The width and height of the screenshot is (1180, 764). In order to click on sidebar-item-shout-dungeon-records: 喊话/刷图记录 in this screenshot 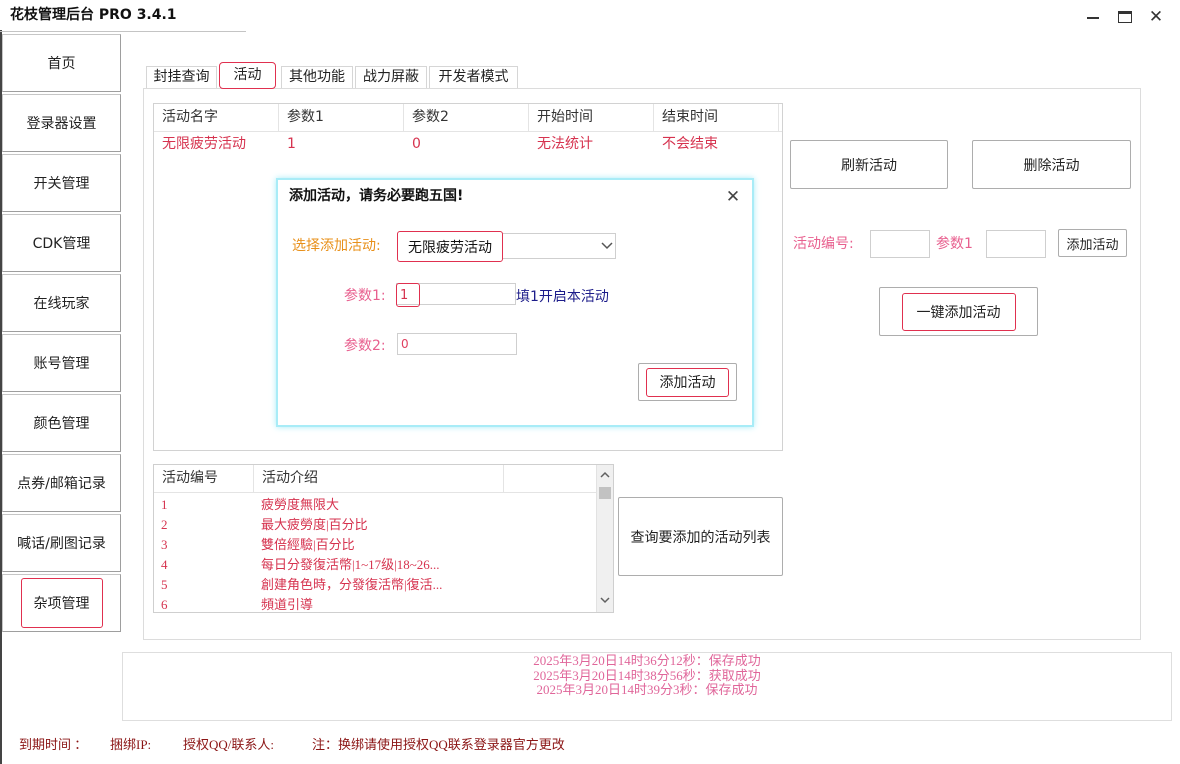, I will do `click(61, 543)`.